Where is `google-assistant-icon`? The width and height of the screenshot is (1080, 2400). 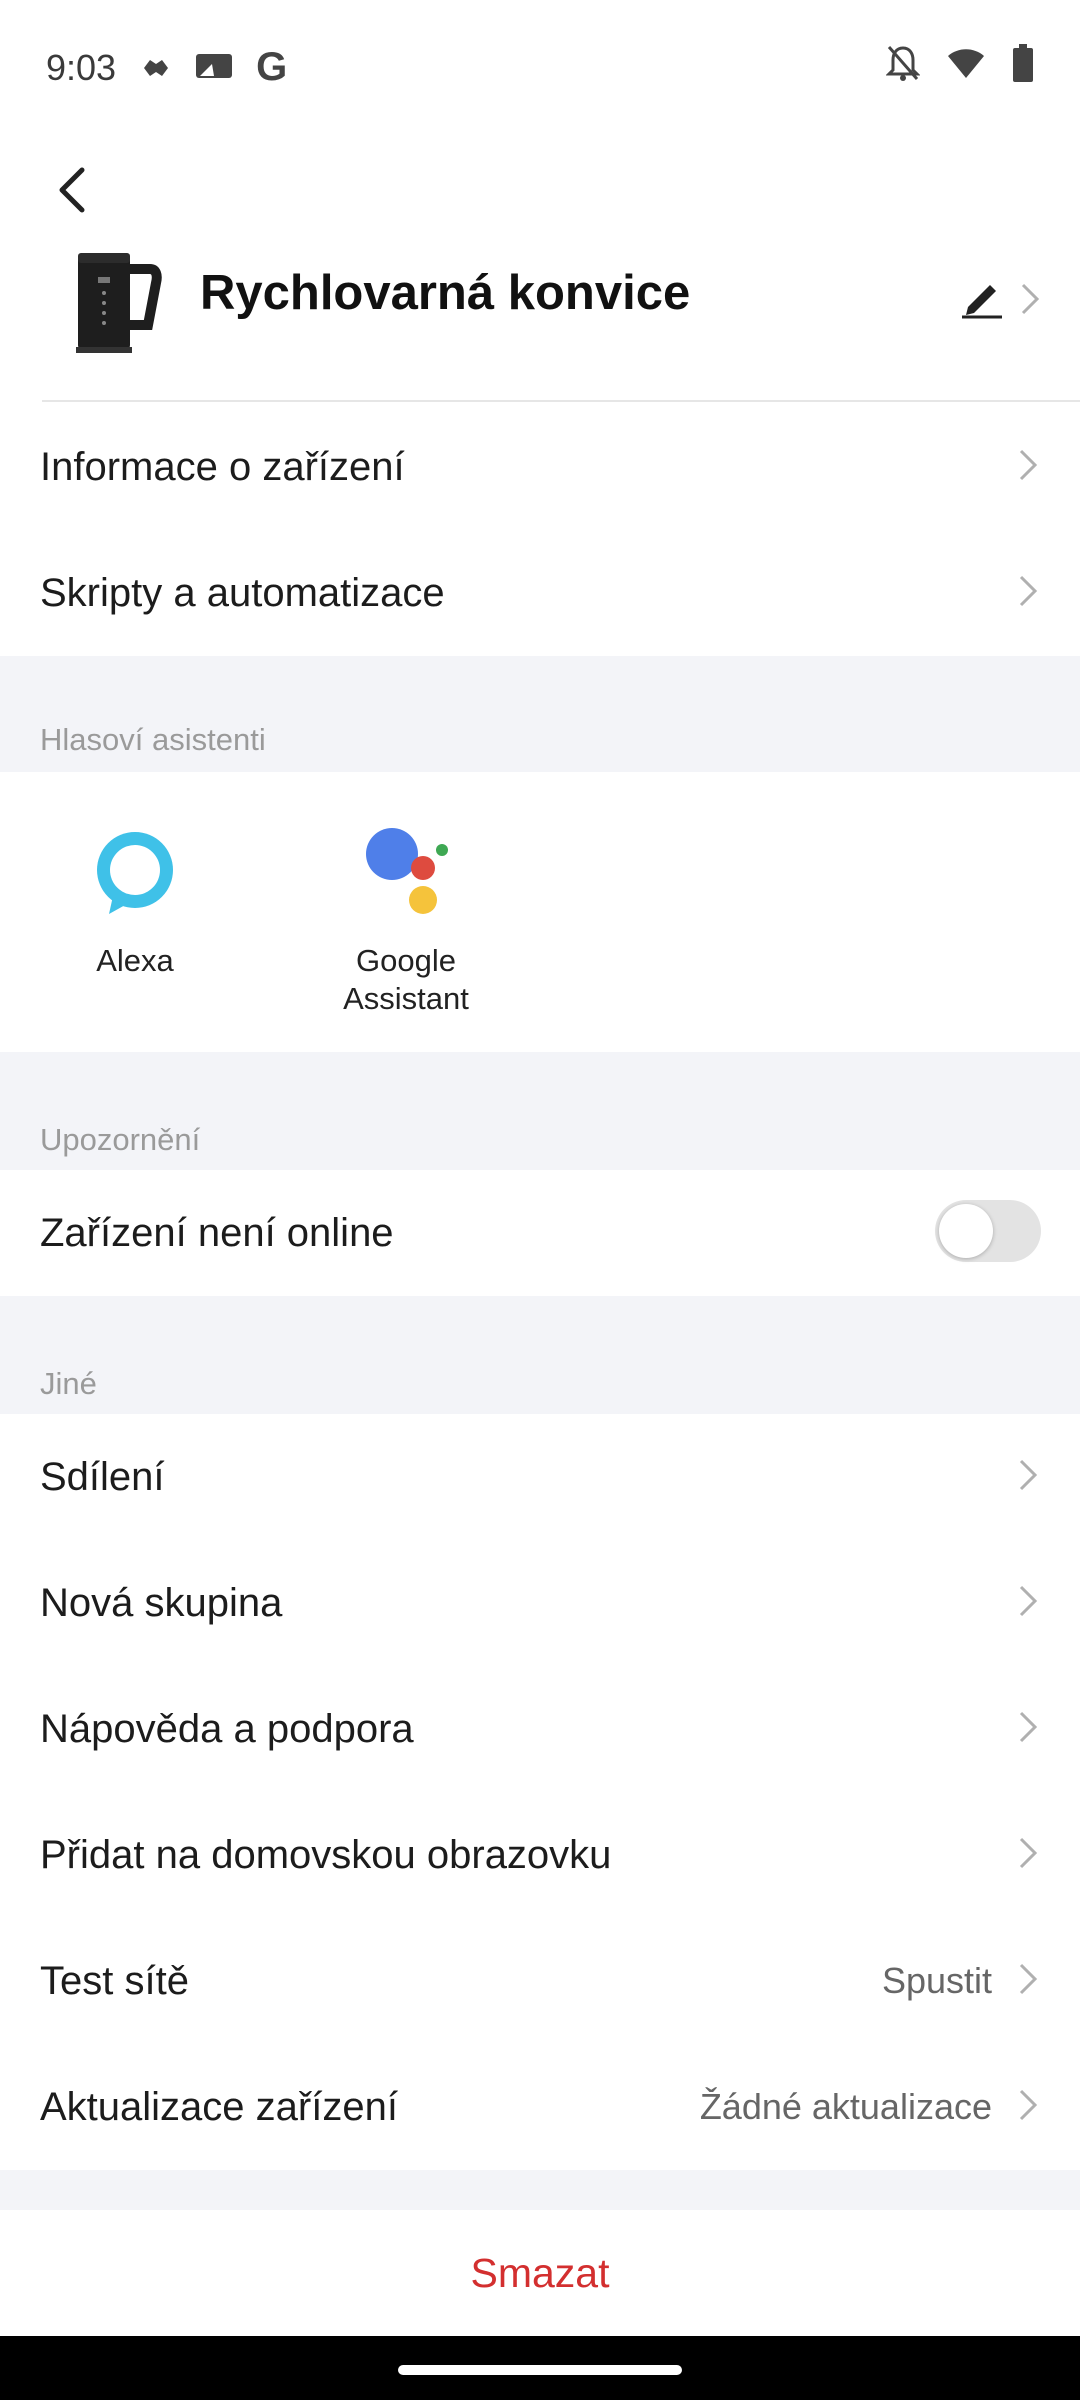
google-assistant-icon is located at coordinates (407, 871).